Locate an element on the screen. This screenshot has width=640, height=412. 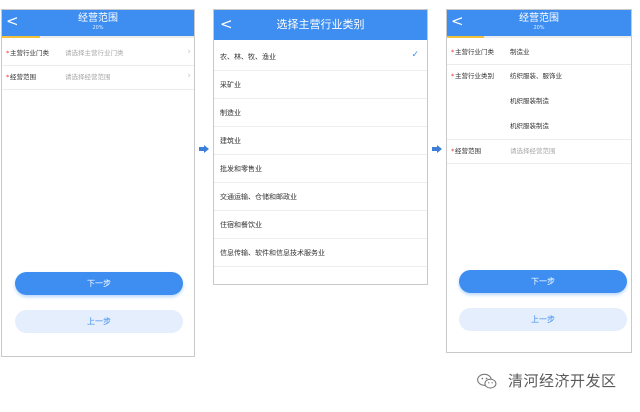
list-item: 采矿业 is located at coordinates (320, 85).